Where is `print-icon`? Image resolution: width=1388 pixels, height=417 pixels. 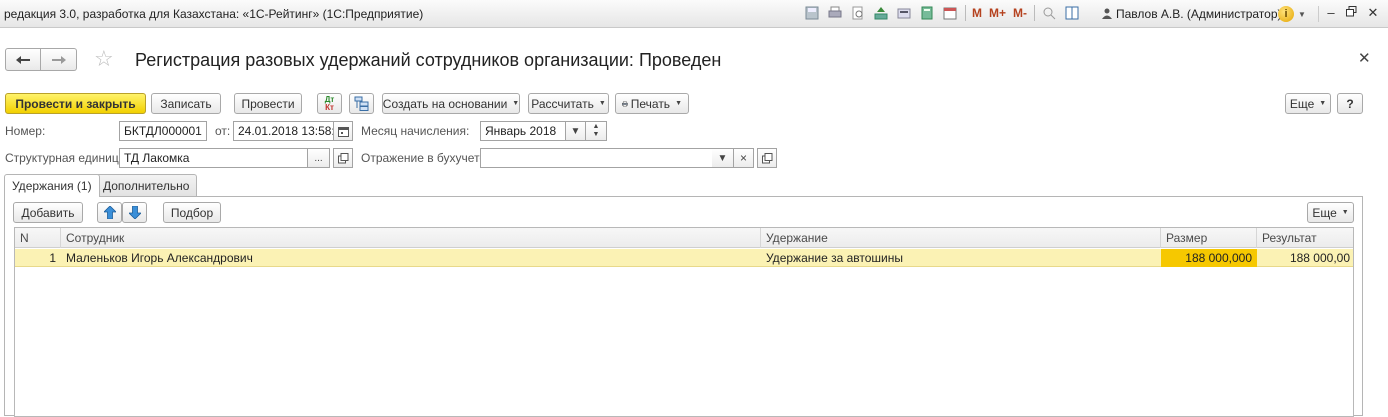
print-icon is located at coordinates (835, 13).